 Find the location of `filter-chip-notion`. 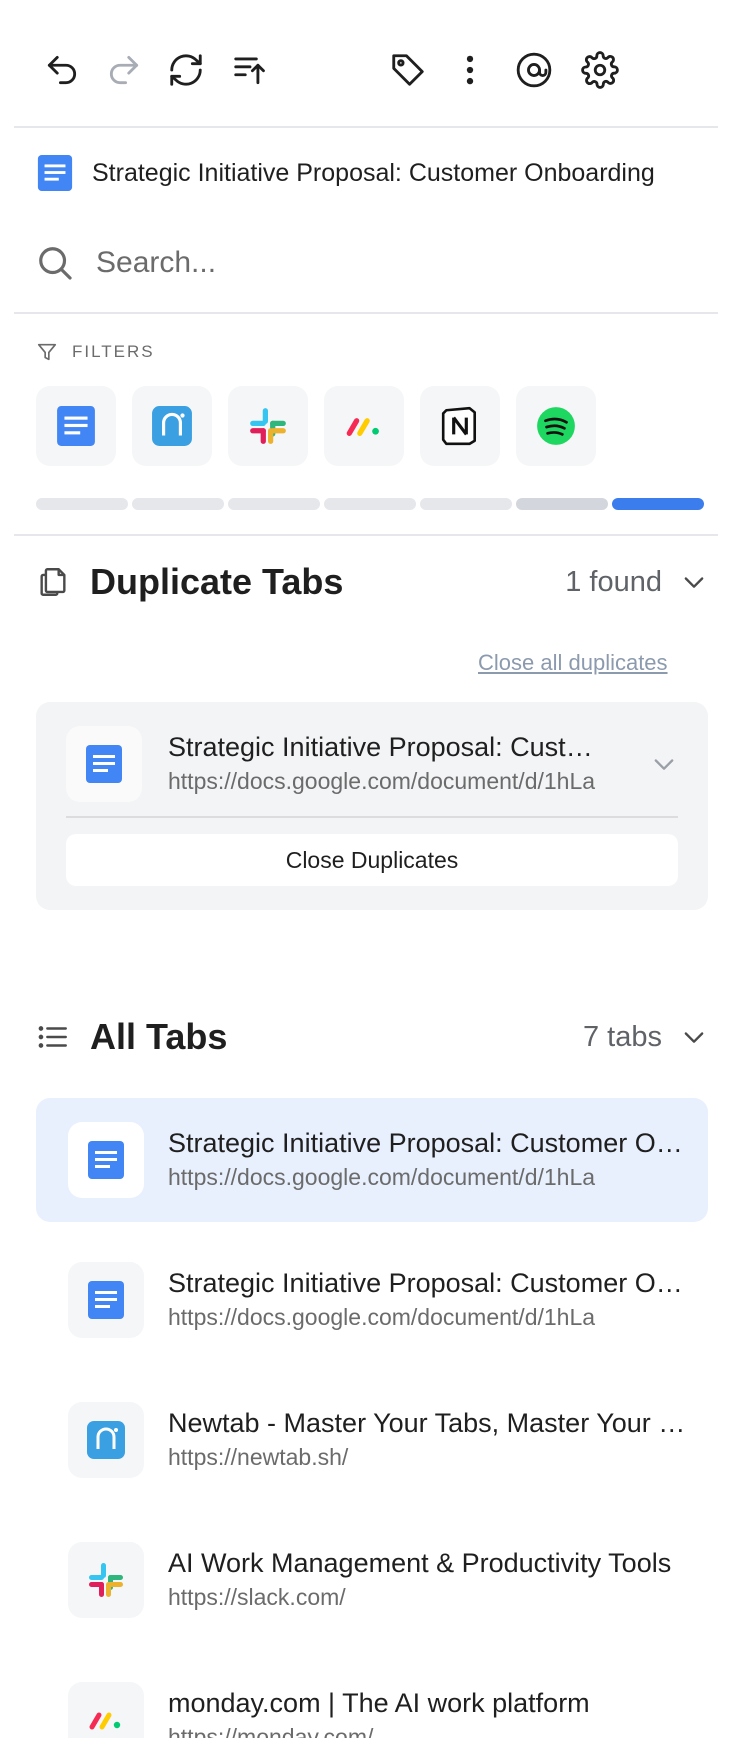

filter-chip-notion is located at coordinates (460, 426).